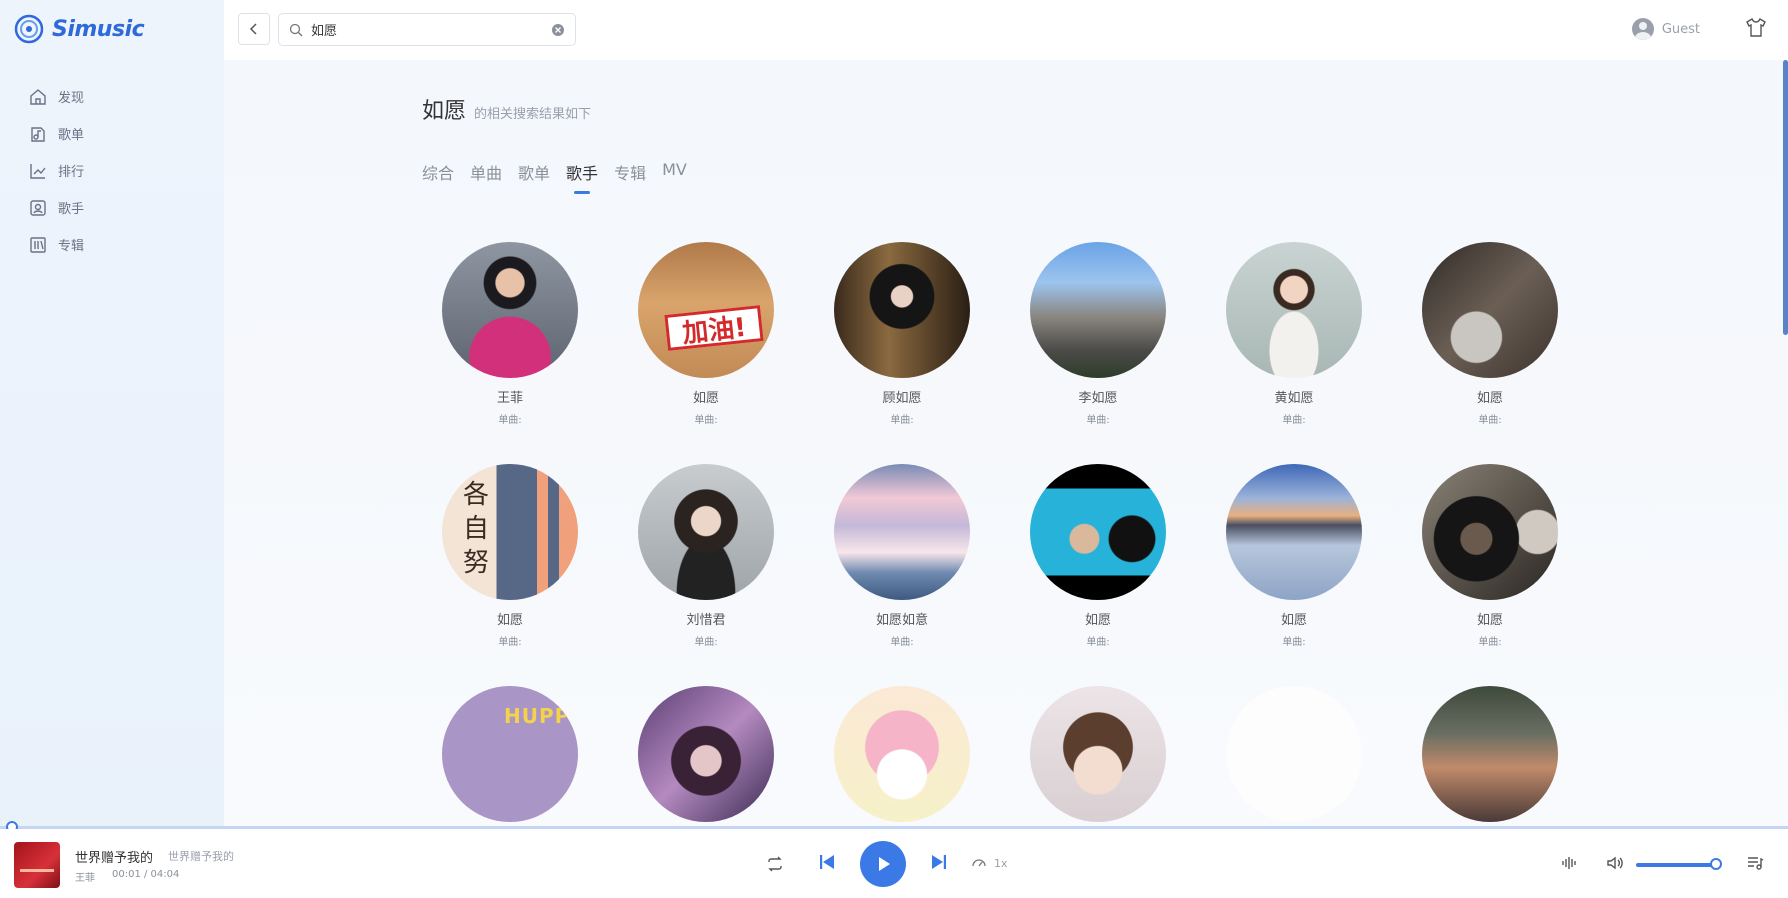 This screenshot has width=1788, height=898. What do you see at coordinates (902, 334) in the screenshot?
I see `artist-card: 顾如愿 单曲:` at bounding box center [902, 334].